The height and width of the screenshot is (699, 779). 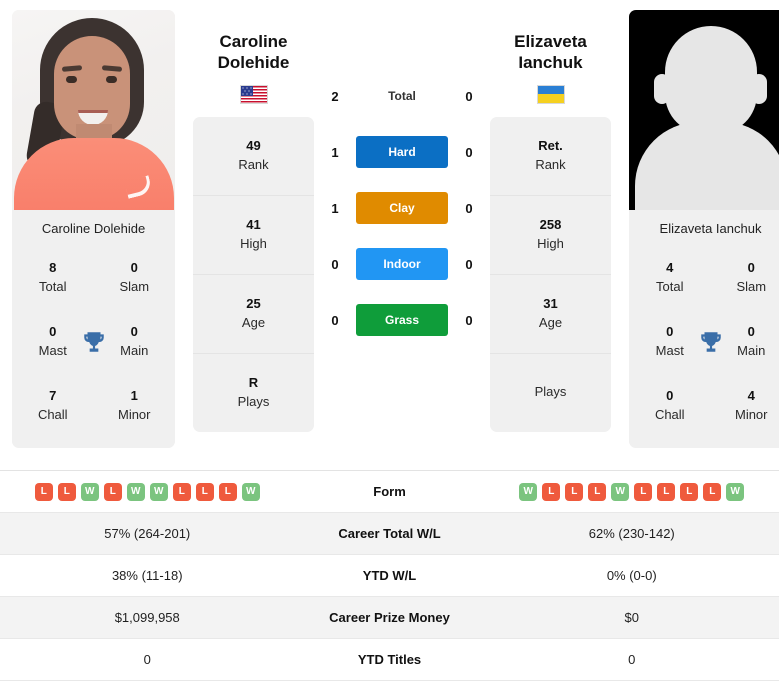 I want to click on left-player-panel: Caroline Dolehide 8 Total 0 Slam 0 Mast, so click(x=93, y=229).